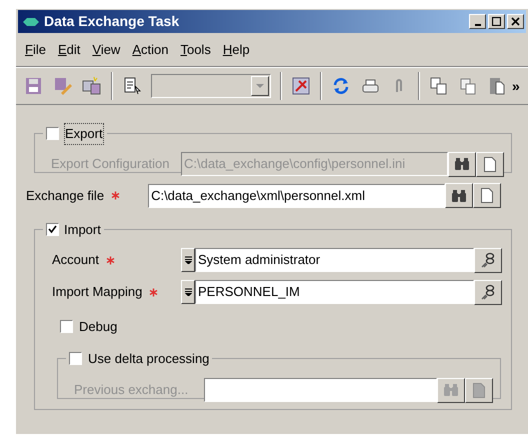 Image resolution: width=528 pixels, height=436 pixels. What do you see at coordinates (98, 327) in the screenshot?
I see `checkbox-label: Debug` at bounding box center [98, 327].